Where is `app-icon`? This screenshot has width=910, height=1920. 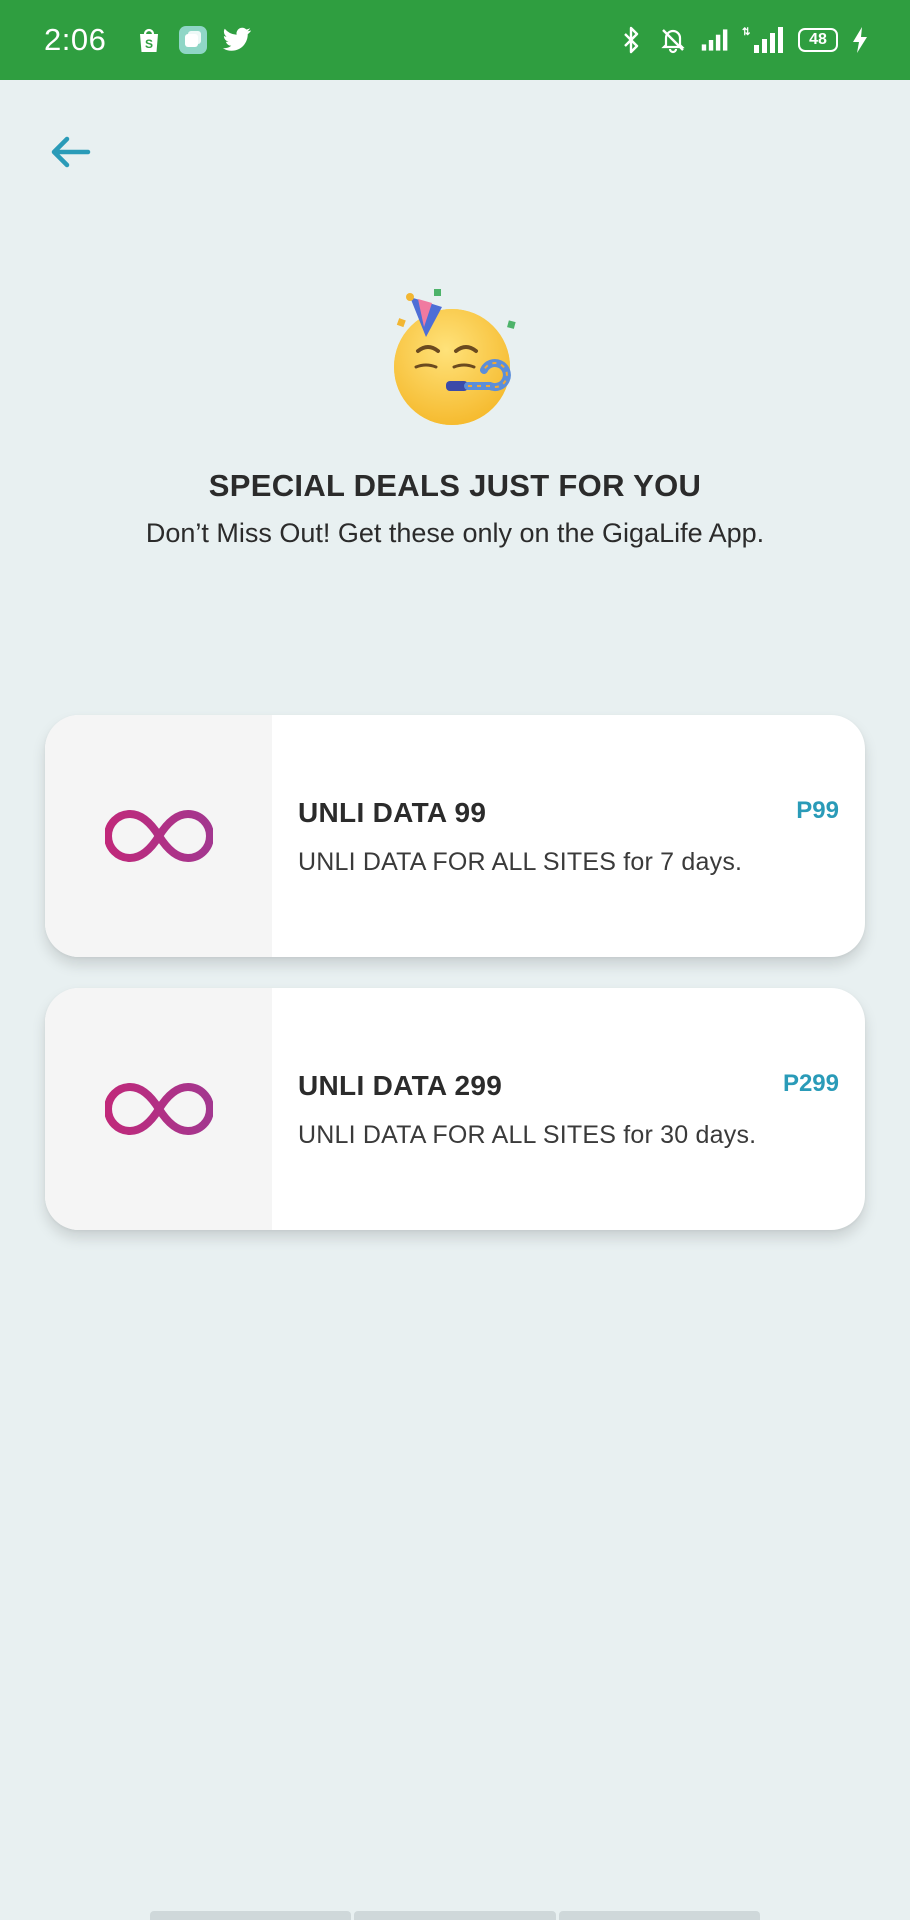
app-icon is located at coordinates (193, 40).